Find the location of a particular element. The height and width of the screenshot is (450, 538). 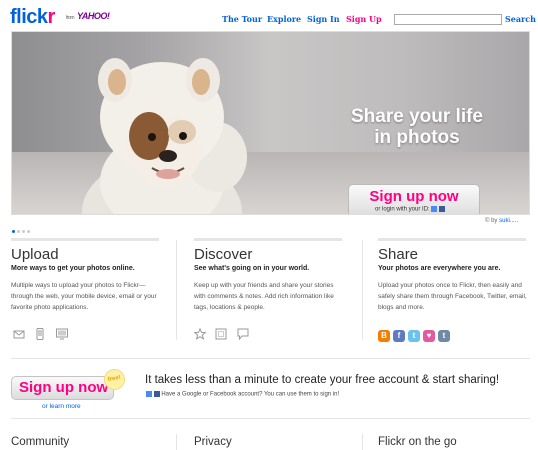

yahoo-logo: YAHOO! is located at coordinates (93, 16).